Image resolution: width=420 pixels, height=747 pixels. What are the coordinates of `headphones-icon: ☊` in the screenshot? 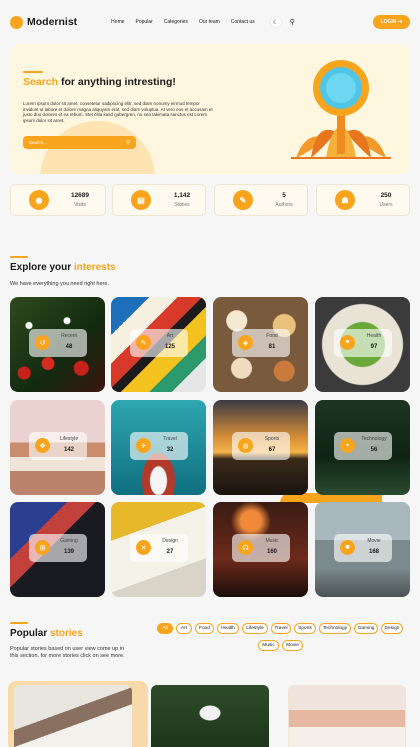 It's located at (245, 547).